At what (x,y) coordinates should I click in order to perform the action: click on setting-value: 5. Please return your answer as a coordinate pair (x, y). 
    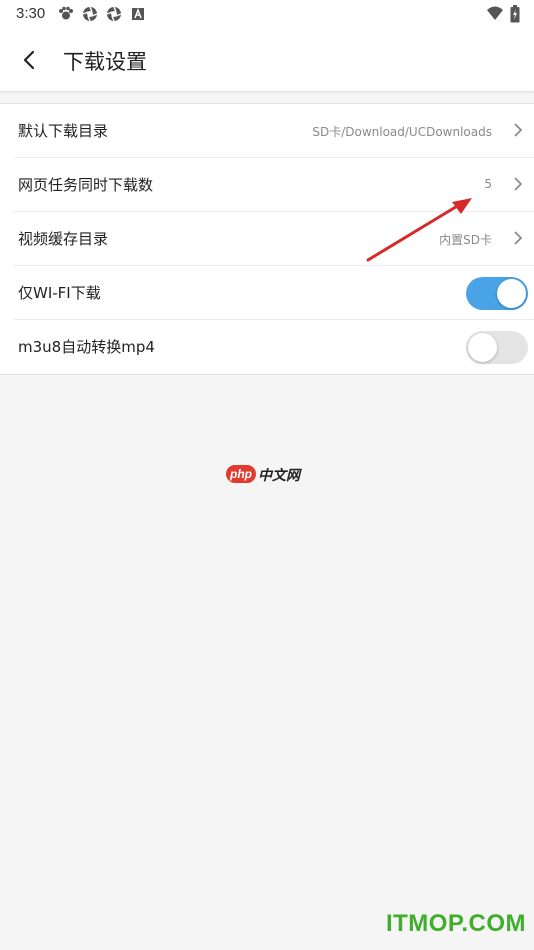
    Looking at the image, I should click on (488, 184).